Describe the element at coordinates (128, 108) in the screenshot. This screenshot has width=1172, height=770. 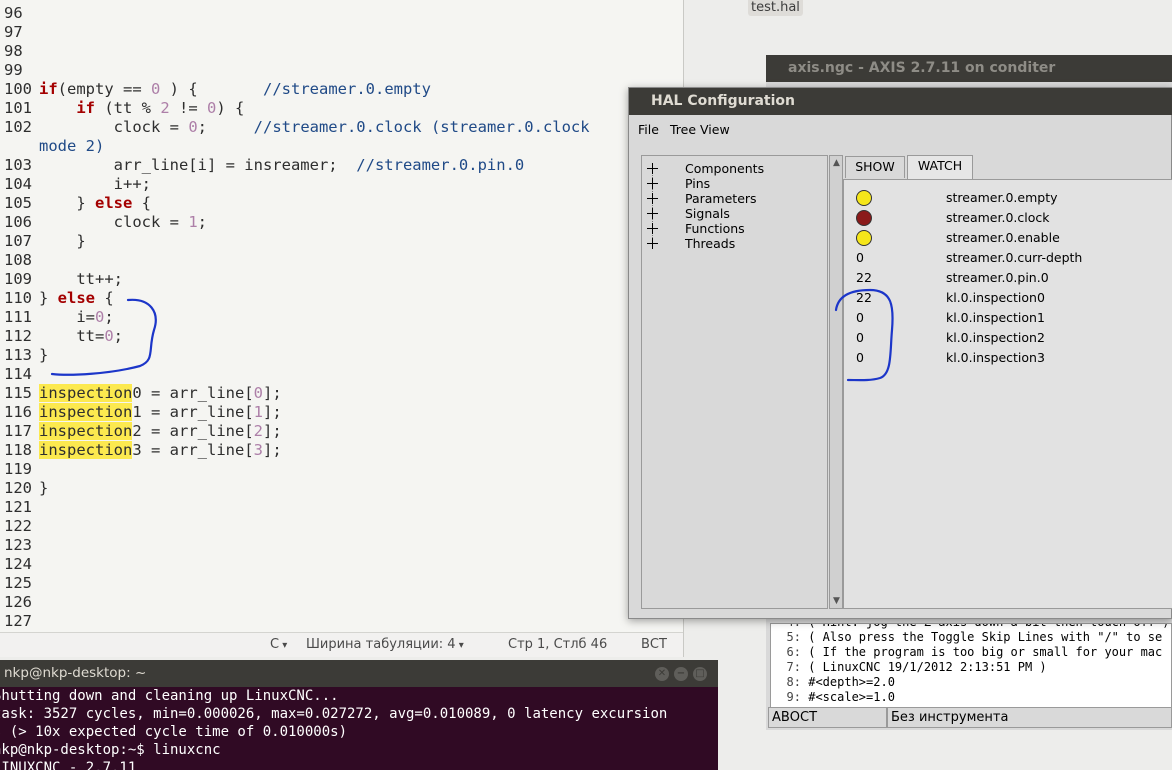
I see `code-token: (tt %` at that location.